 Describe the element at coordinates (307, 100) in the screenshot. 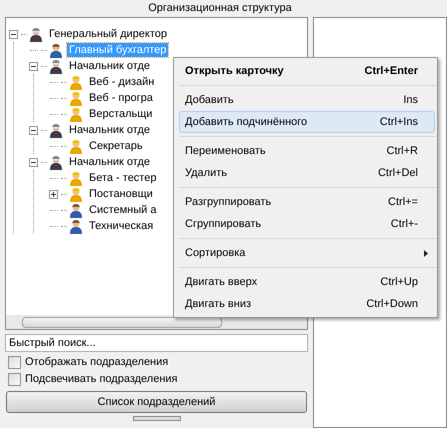

I see `menu-item: Добавить Ins` at that location.